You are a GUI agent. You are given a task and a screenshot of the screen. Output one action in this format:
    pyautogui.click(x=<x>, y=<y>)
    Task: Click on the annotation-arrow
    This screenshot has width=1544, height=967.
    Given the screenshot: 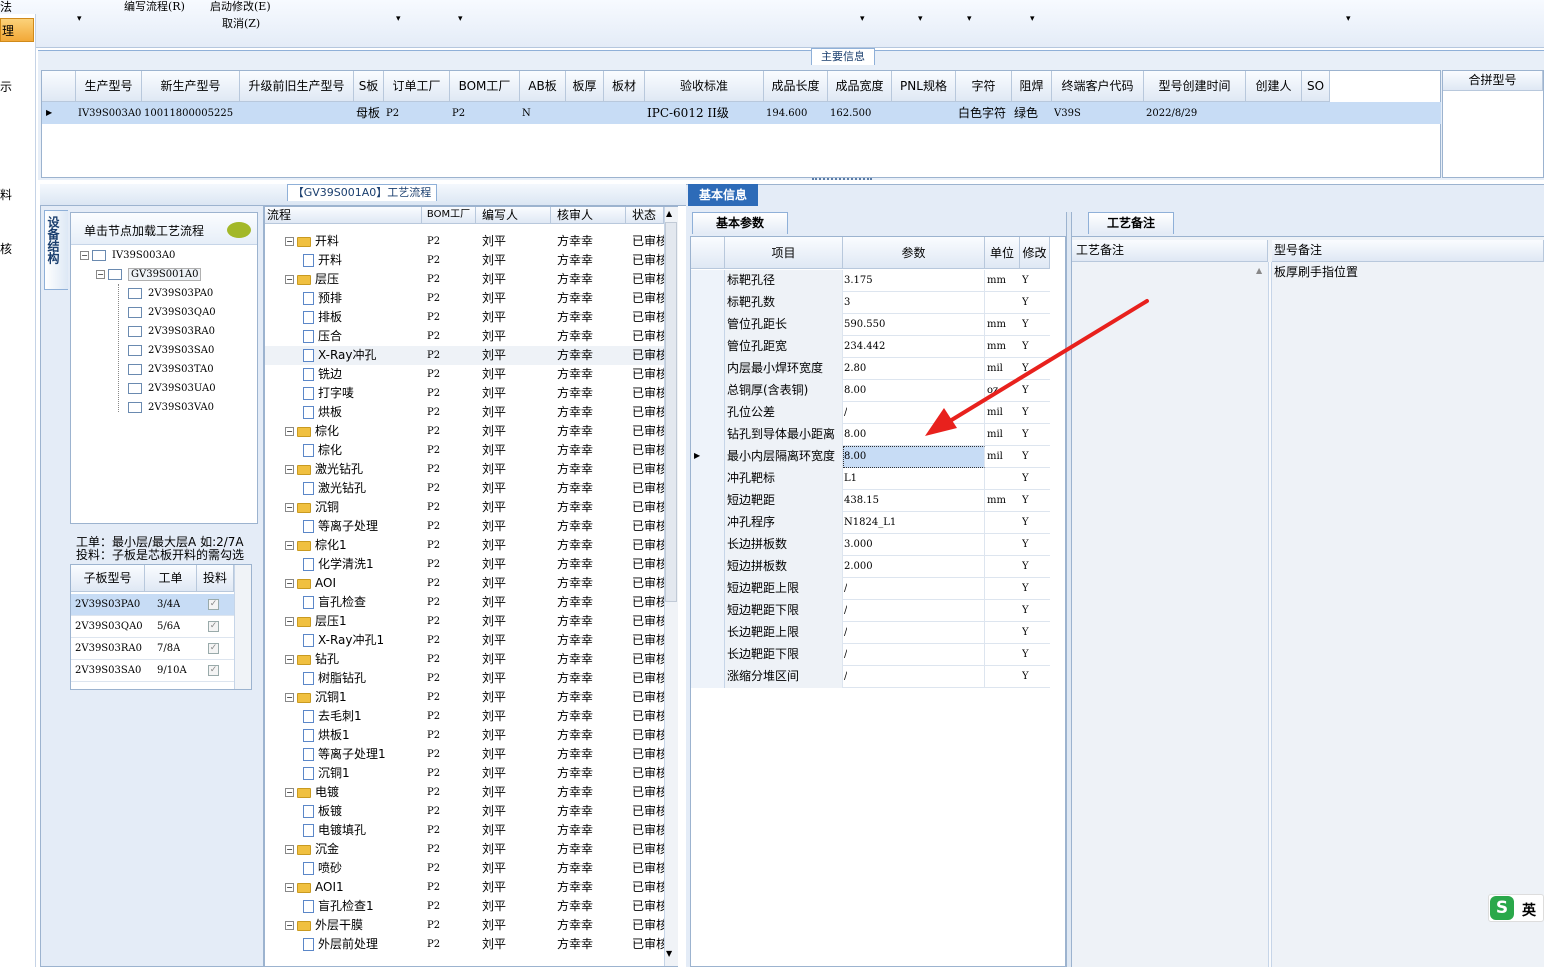 What is the action you would take?
    pyautogui.click(x=1037, y=367)
    